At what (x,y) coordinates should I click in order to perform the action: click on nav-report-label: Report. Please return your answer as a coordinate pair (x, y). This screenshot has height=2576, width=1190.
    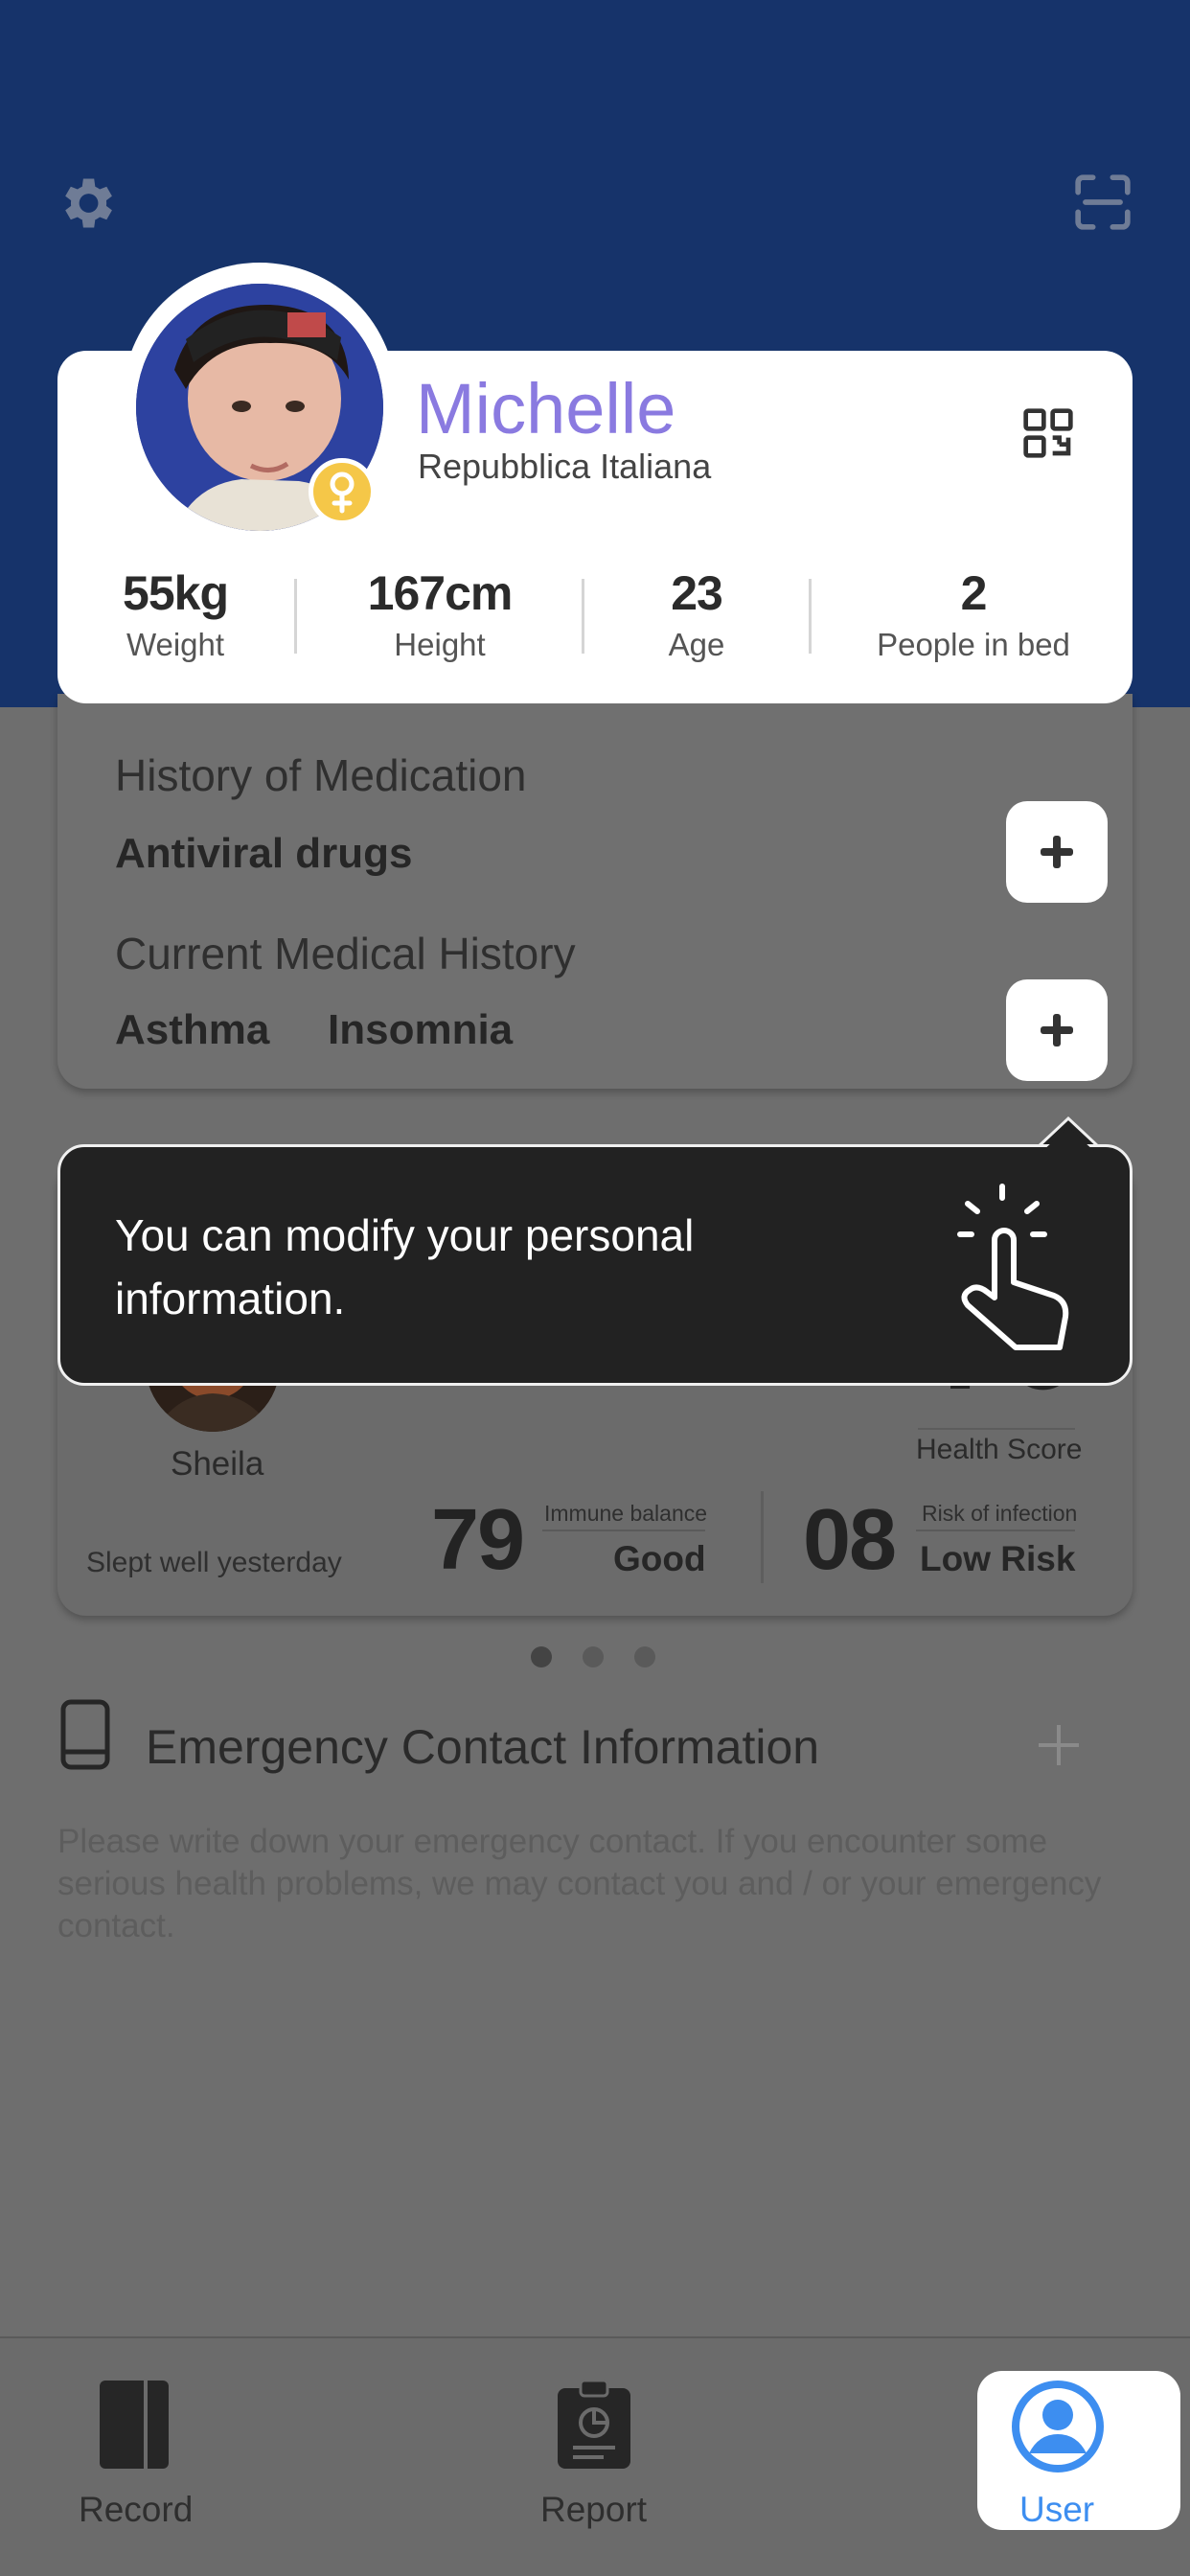
    Looking at the image, I should click on (593, 2510).